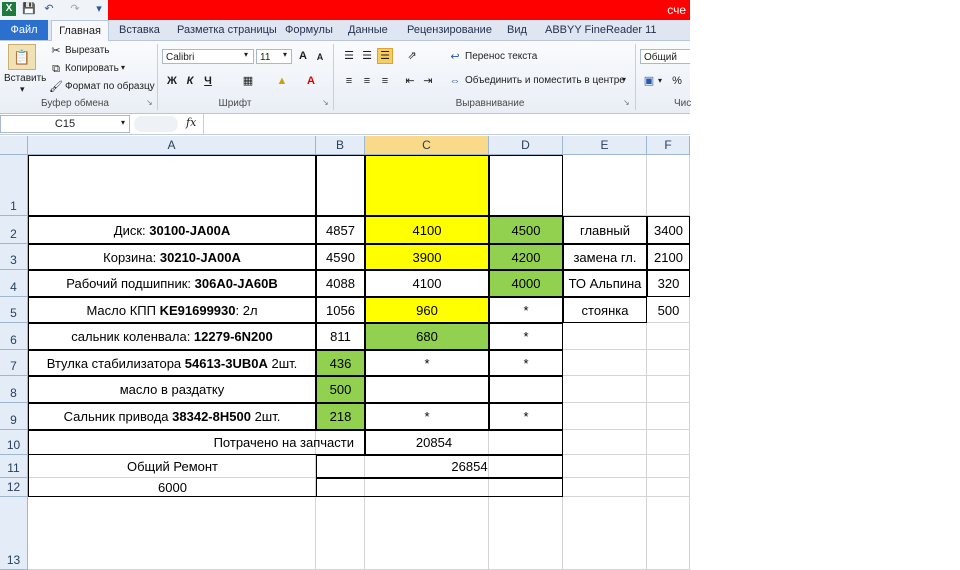 The height and width of the screenshot is (570, 960). Describe the element at coordinates (309, 30) in the screenshot. I see `tab-formulas: Формулы` at that location.